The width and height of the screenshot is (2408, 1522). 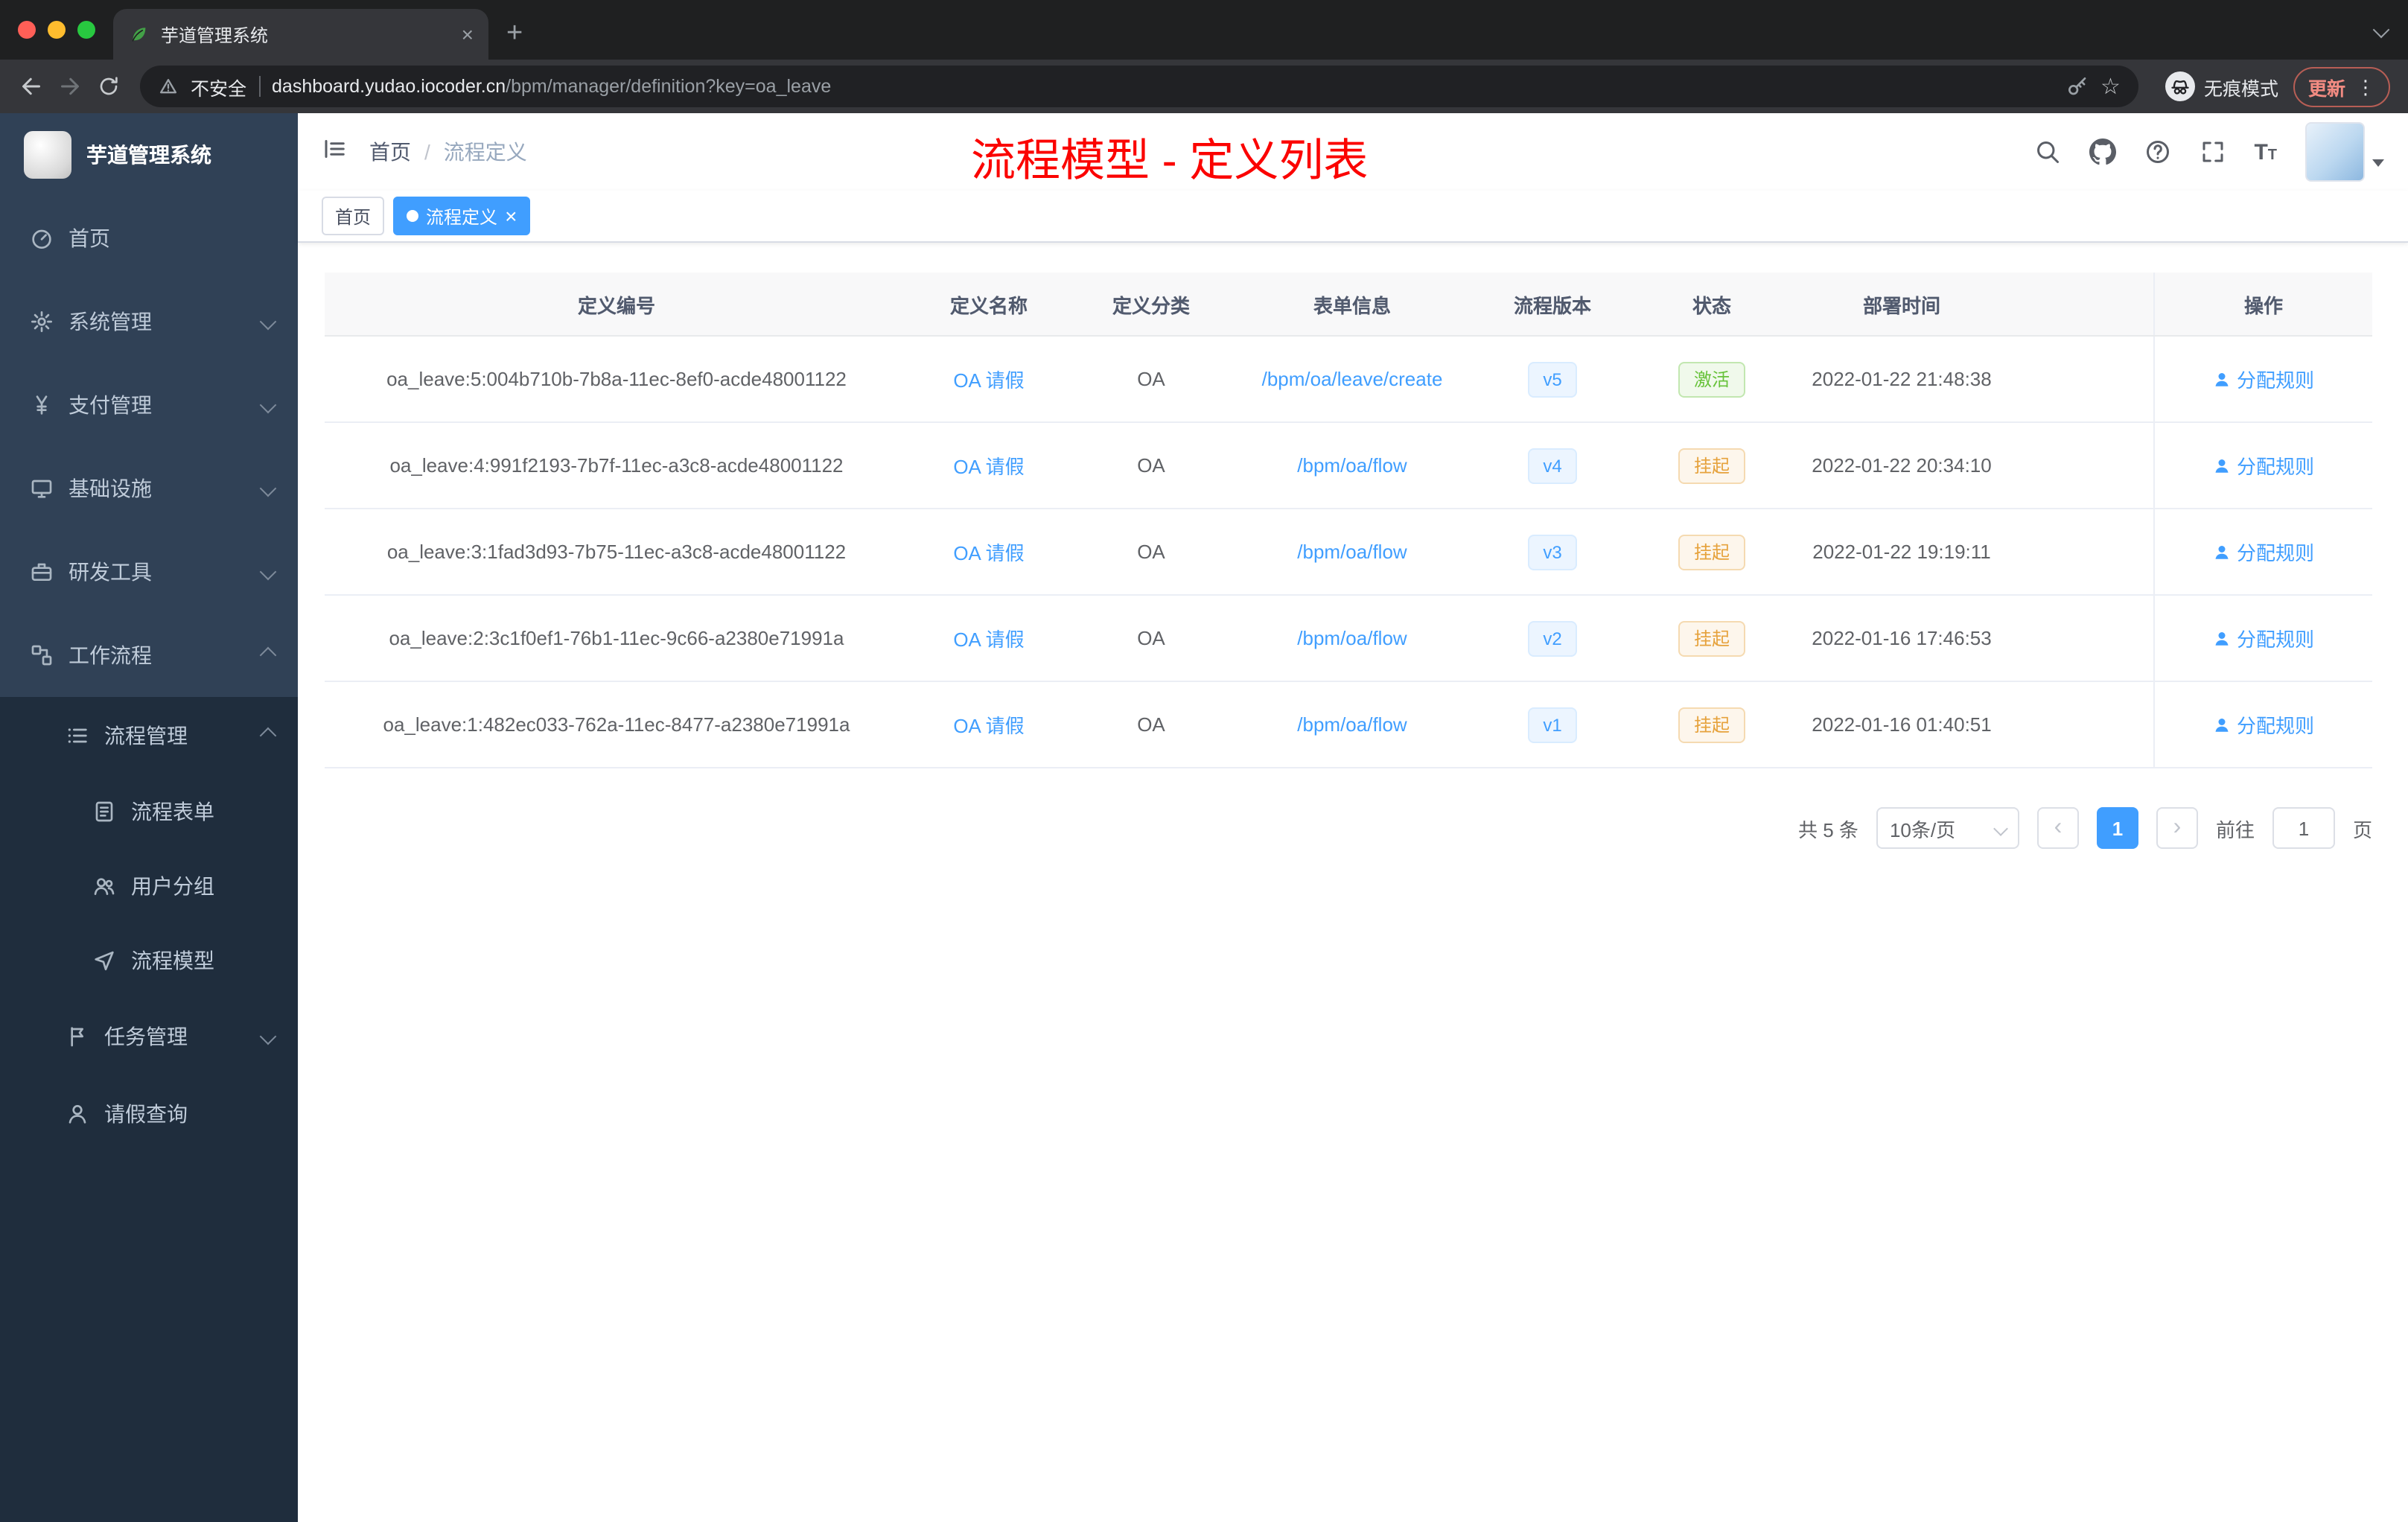 What do you see at coordinates (390, 152) in the screenshot?
I see `breadcrumb-home: 首页` at bounding box center [390, 152].